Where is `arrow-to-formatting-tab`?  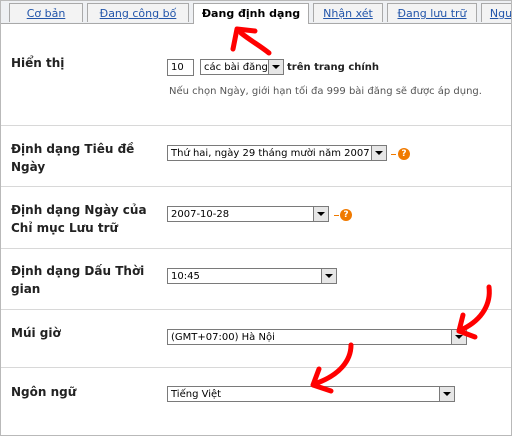 arrow-to-formatting-tab is located at coordinates (255, 43).